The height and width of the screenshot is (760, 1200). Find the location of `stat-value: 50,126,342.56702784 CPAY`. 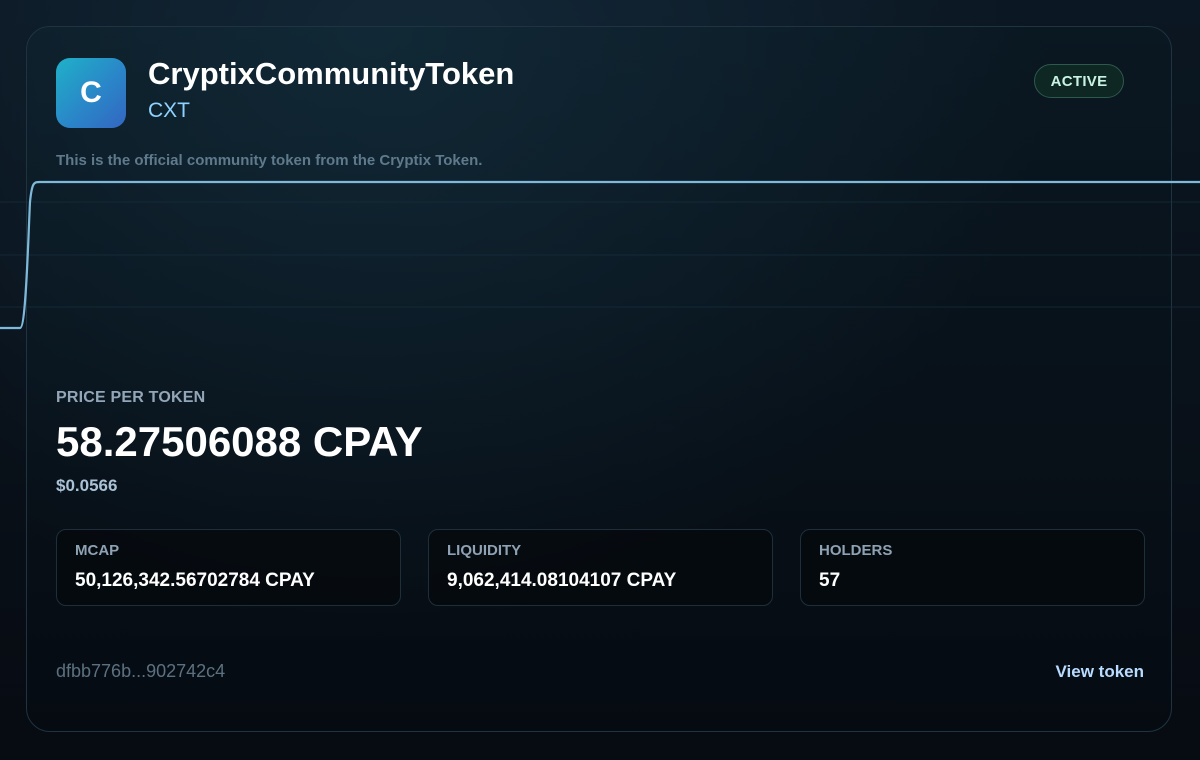

stat-value: 50,126,342.56702784 CPAY is located at coordinates (195, 580).